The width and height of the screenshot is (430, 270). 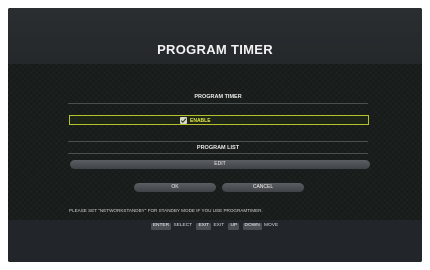 What do you see at coordinates (175, 187) in the screenshot?
I see `ok-button: OK` at bounding box center [175, 187].